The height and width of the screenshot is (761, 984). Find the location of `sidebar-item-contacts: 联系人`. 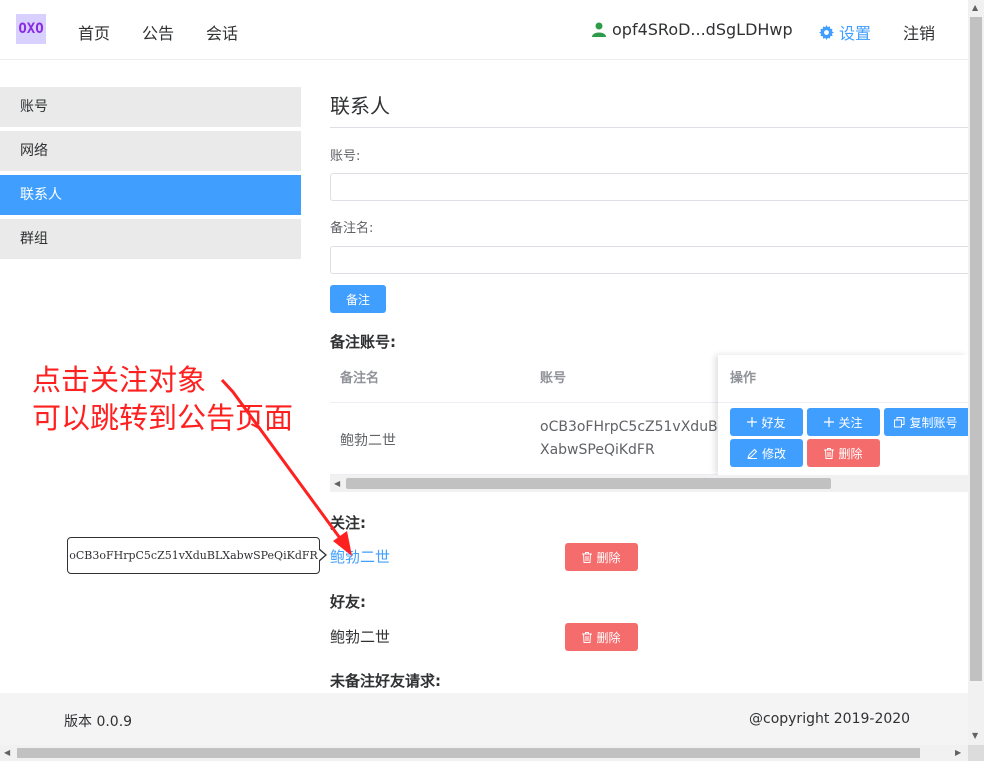

sidebar-item-contacts: 联系人 is located at coordinates (150, 195).